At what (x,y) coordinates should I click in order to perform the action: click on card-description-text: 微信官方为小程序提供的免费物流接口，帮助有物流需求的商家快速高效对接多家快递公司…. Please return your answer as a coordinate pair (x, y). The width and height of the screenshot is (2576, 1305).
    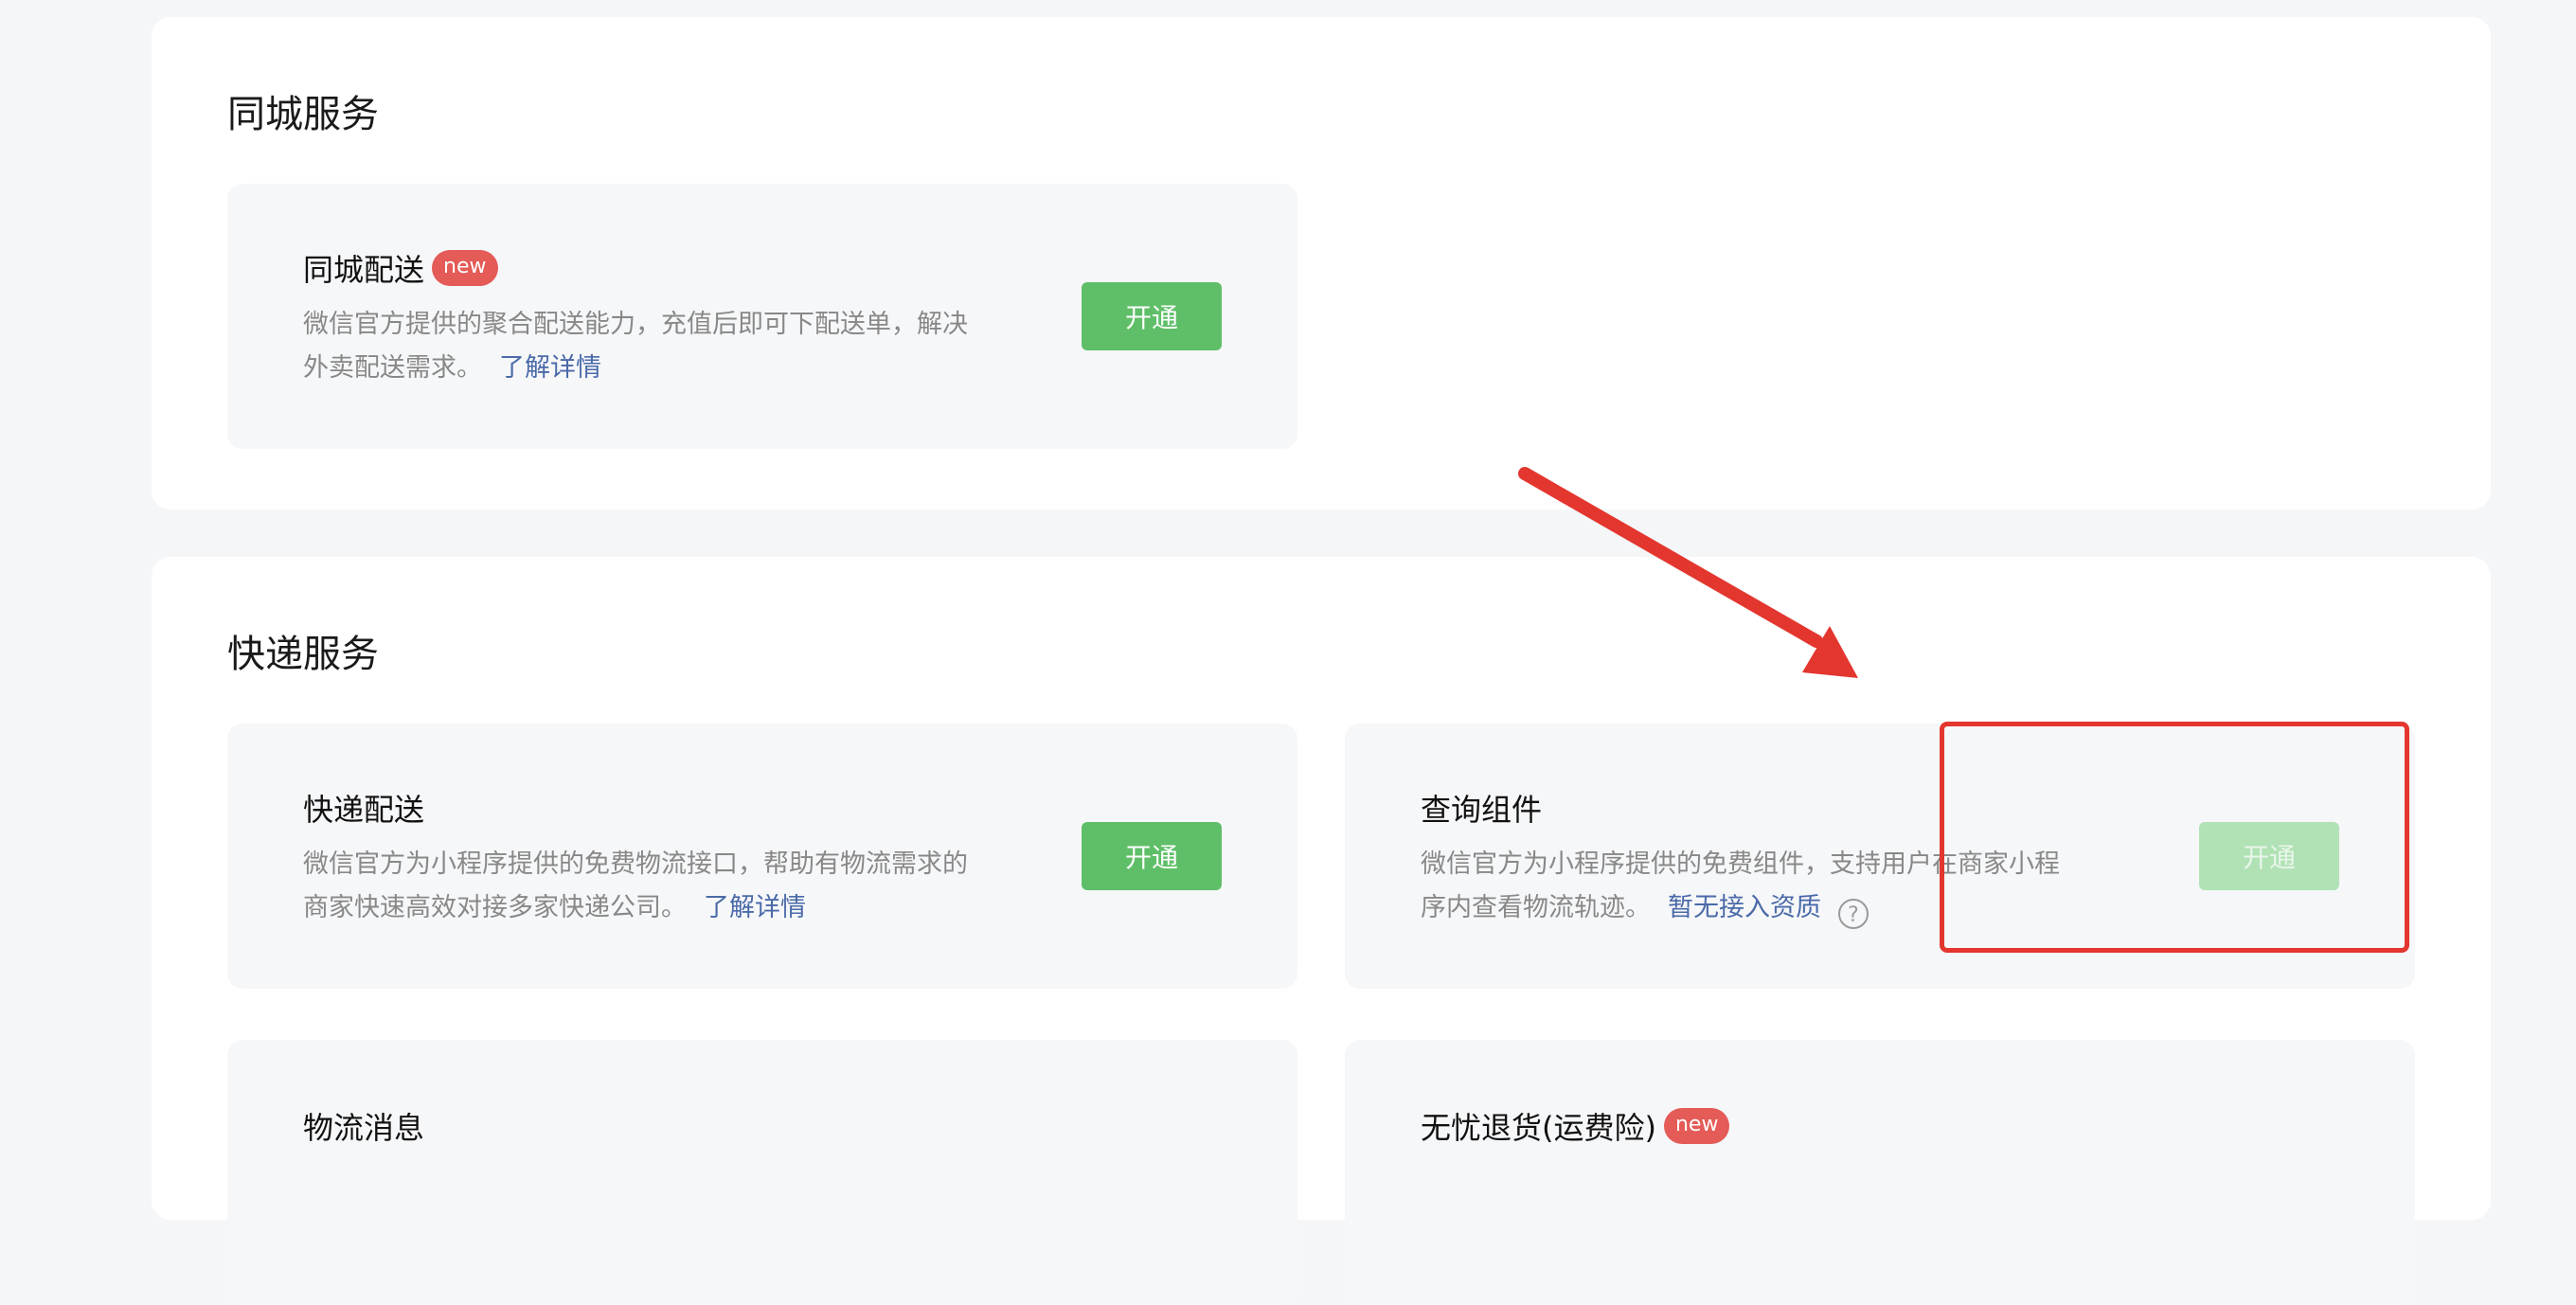
    Looking at the image, I should click on (635, 885).